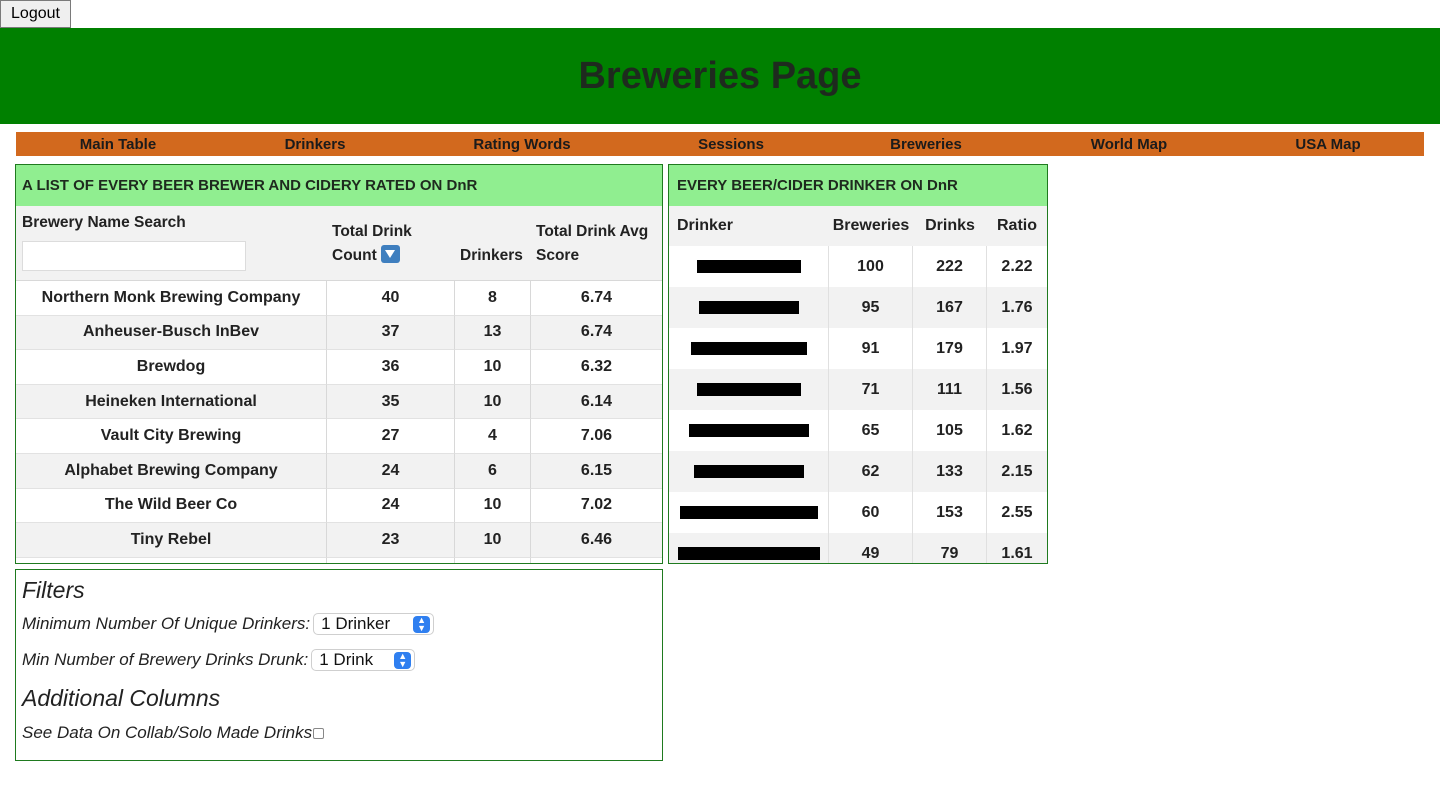 This screenshot has width=1440, height=798. Describe the element at coordinates (871, 348) in the screenshot. I see `brewery-count: 91` at that location.